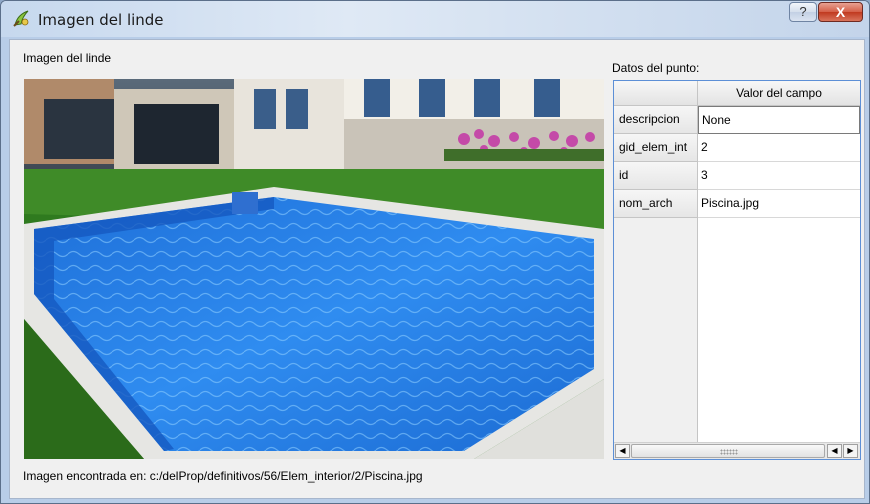 The image size is (870, 504). What do you see at coordinates (779, 93) in the screenshot?
I see `column-header-value: Valor del campo` at bounding box center [779, 93].